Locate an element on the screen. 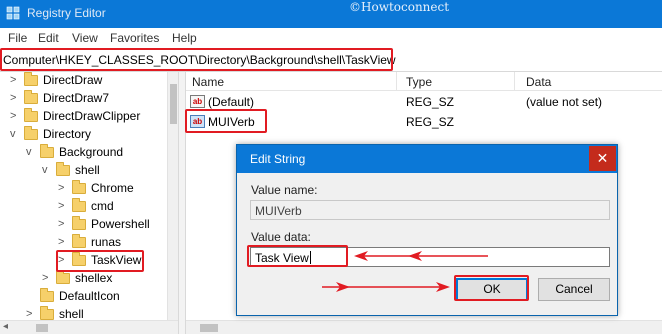 This screenshot has height=334, width=662. window-title: Registry Editor is located at coordinates (66, 13).